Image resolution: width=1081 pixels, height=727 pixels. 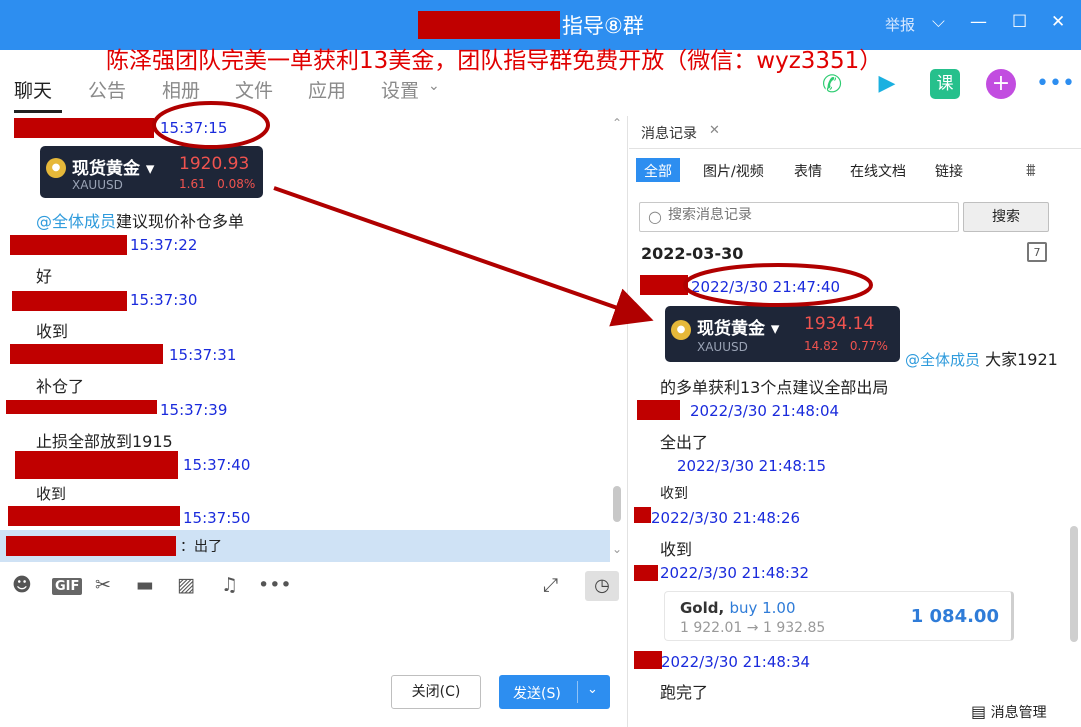 I want to click on filter-media: 图片/视频, so click(x=733, y=170).